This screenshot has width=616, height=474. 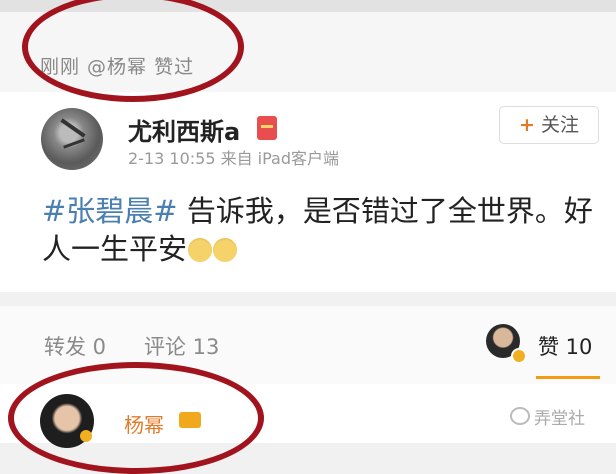 What do you see at coordinates (181, 346) in the screenshot?
I see `comment-button: 评论 13` at bounding box center [181, 346].